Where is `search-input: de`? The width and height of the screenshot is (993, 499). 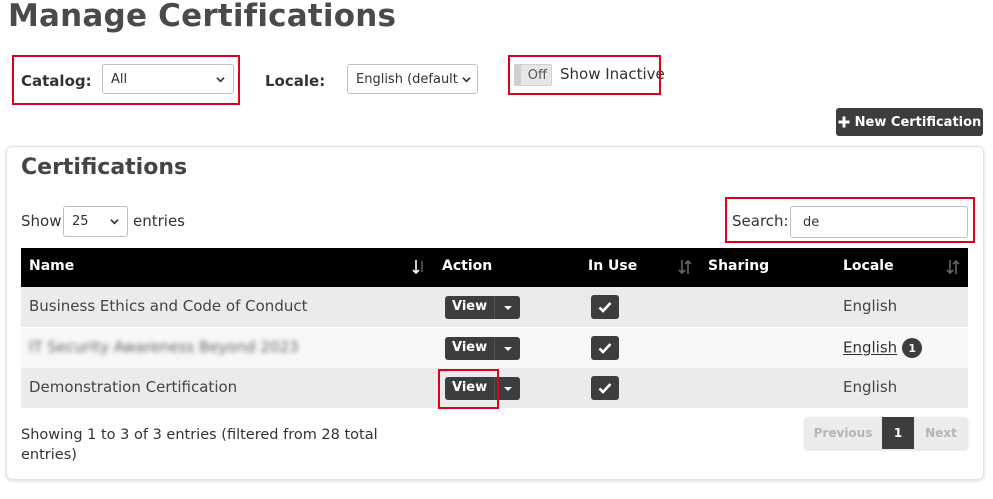 search-input: de is located at coordinates (879, 222).